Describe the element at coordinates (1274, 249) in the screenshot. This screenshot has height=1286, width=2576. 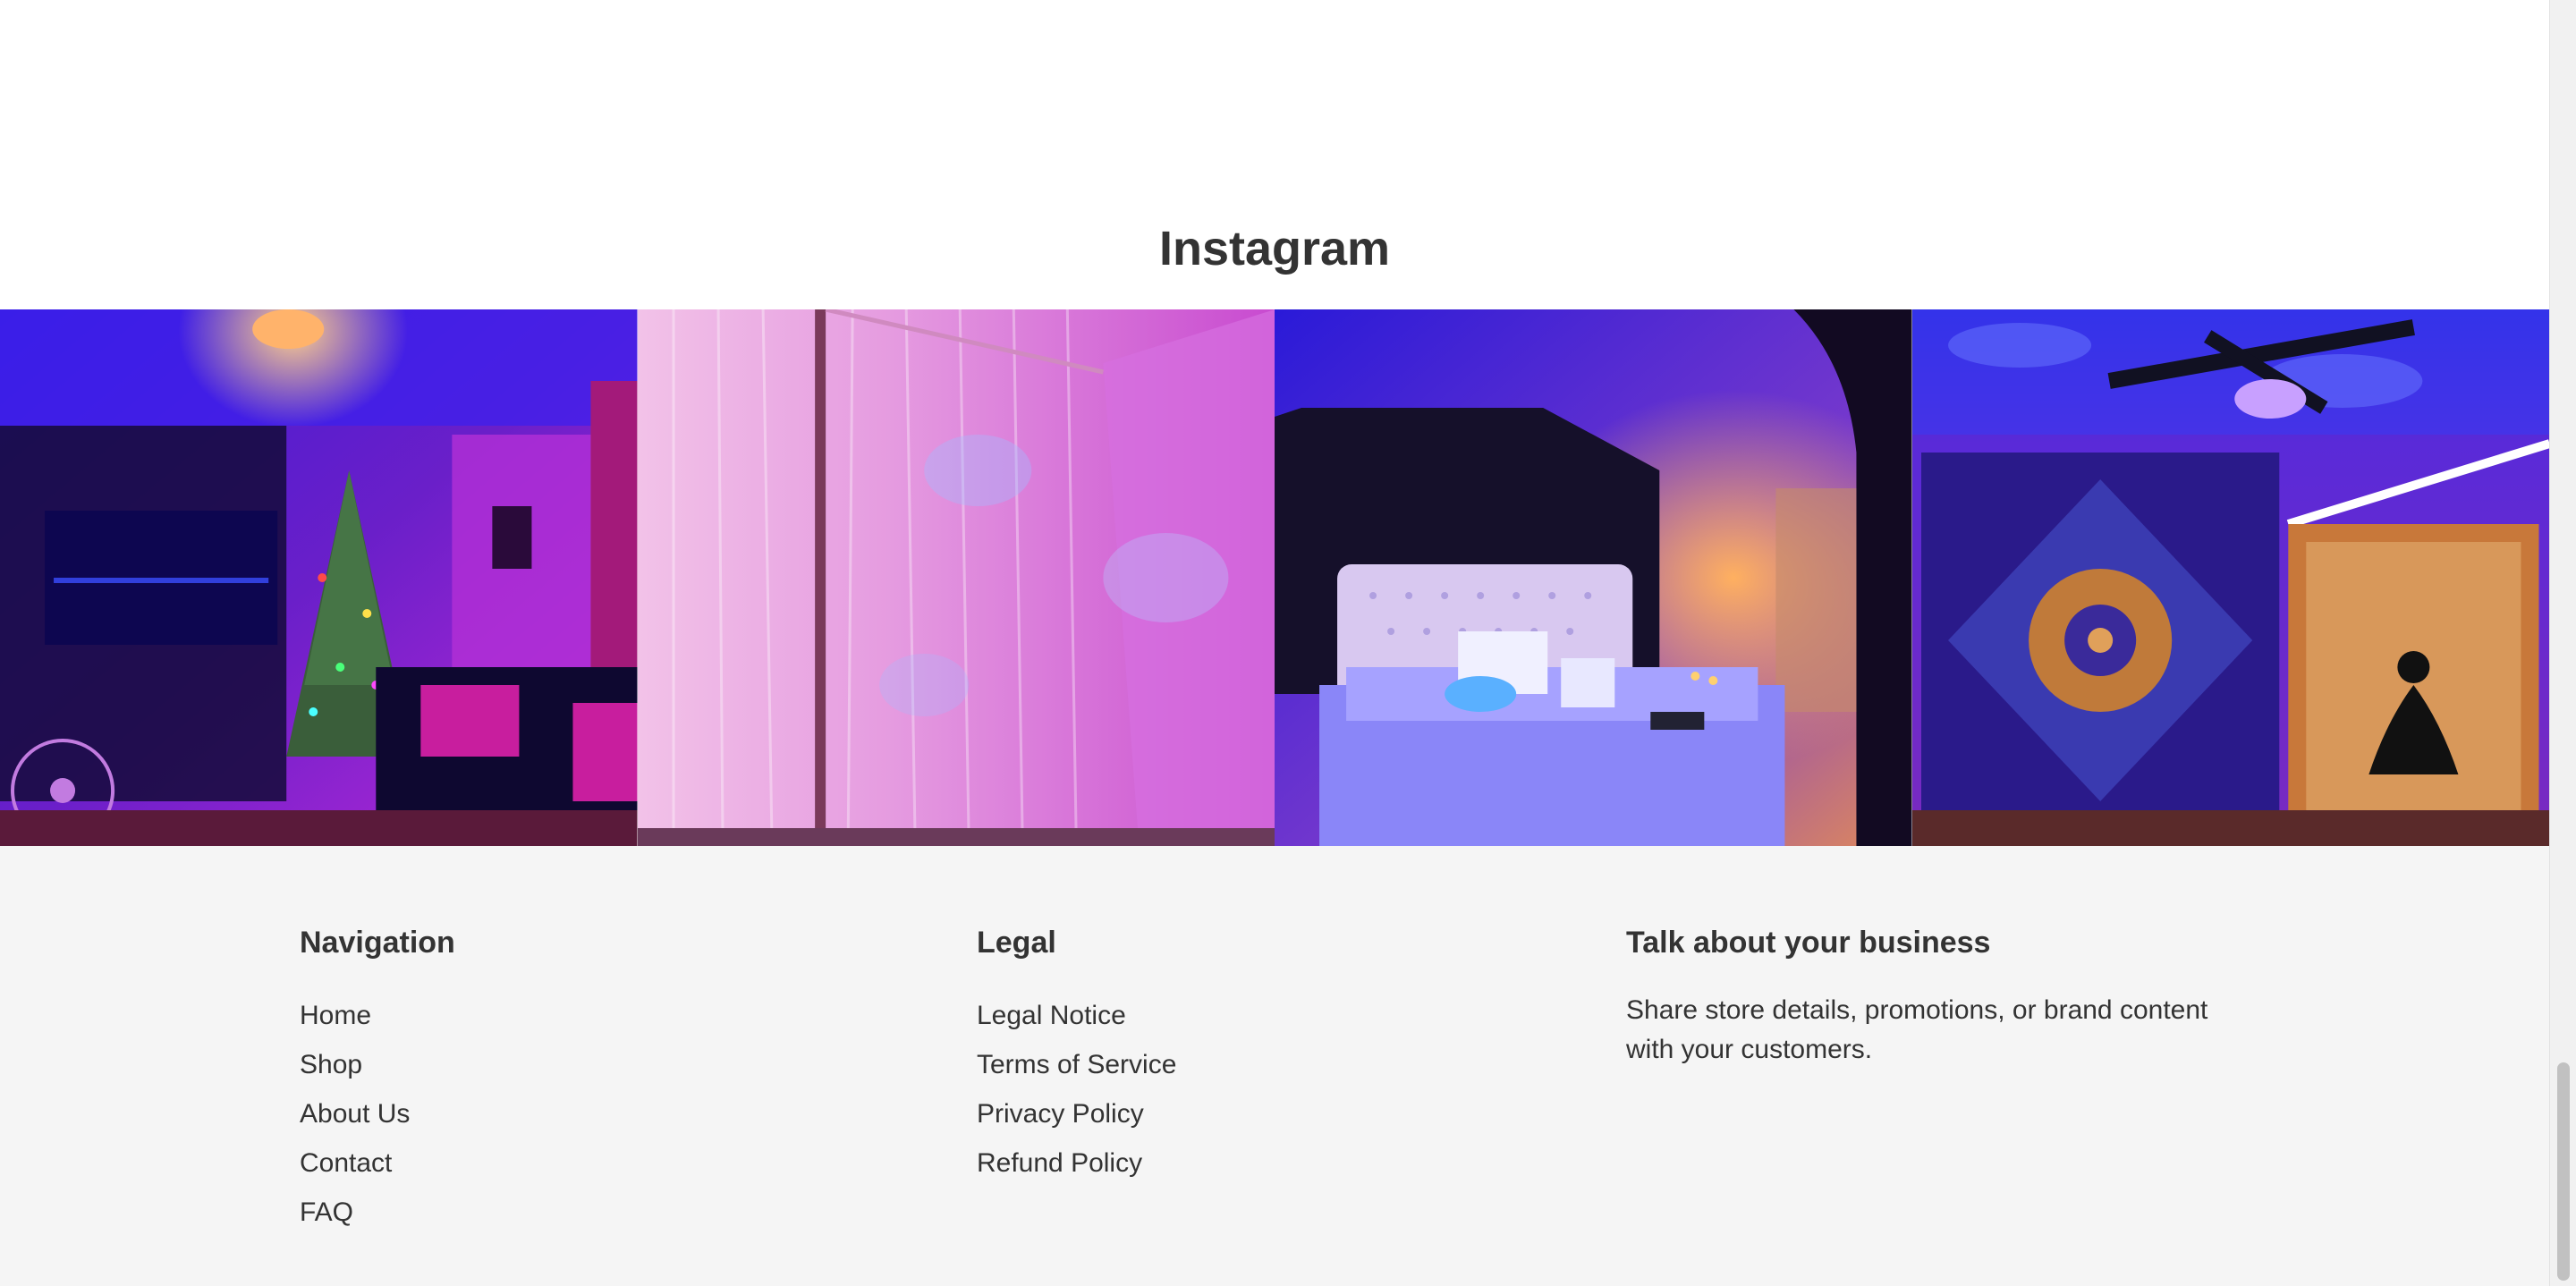
I see `instagram-title: Instagram` at that location.